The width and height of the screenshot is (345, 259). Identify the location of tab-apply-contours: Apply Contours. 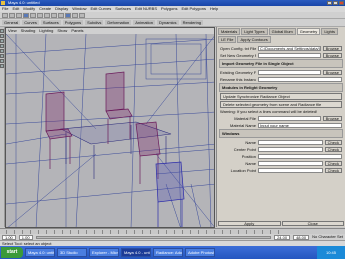
(254, 39).